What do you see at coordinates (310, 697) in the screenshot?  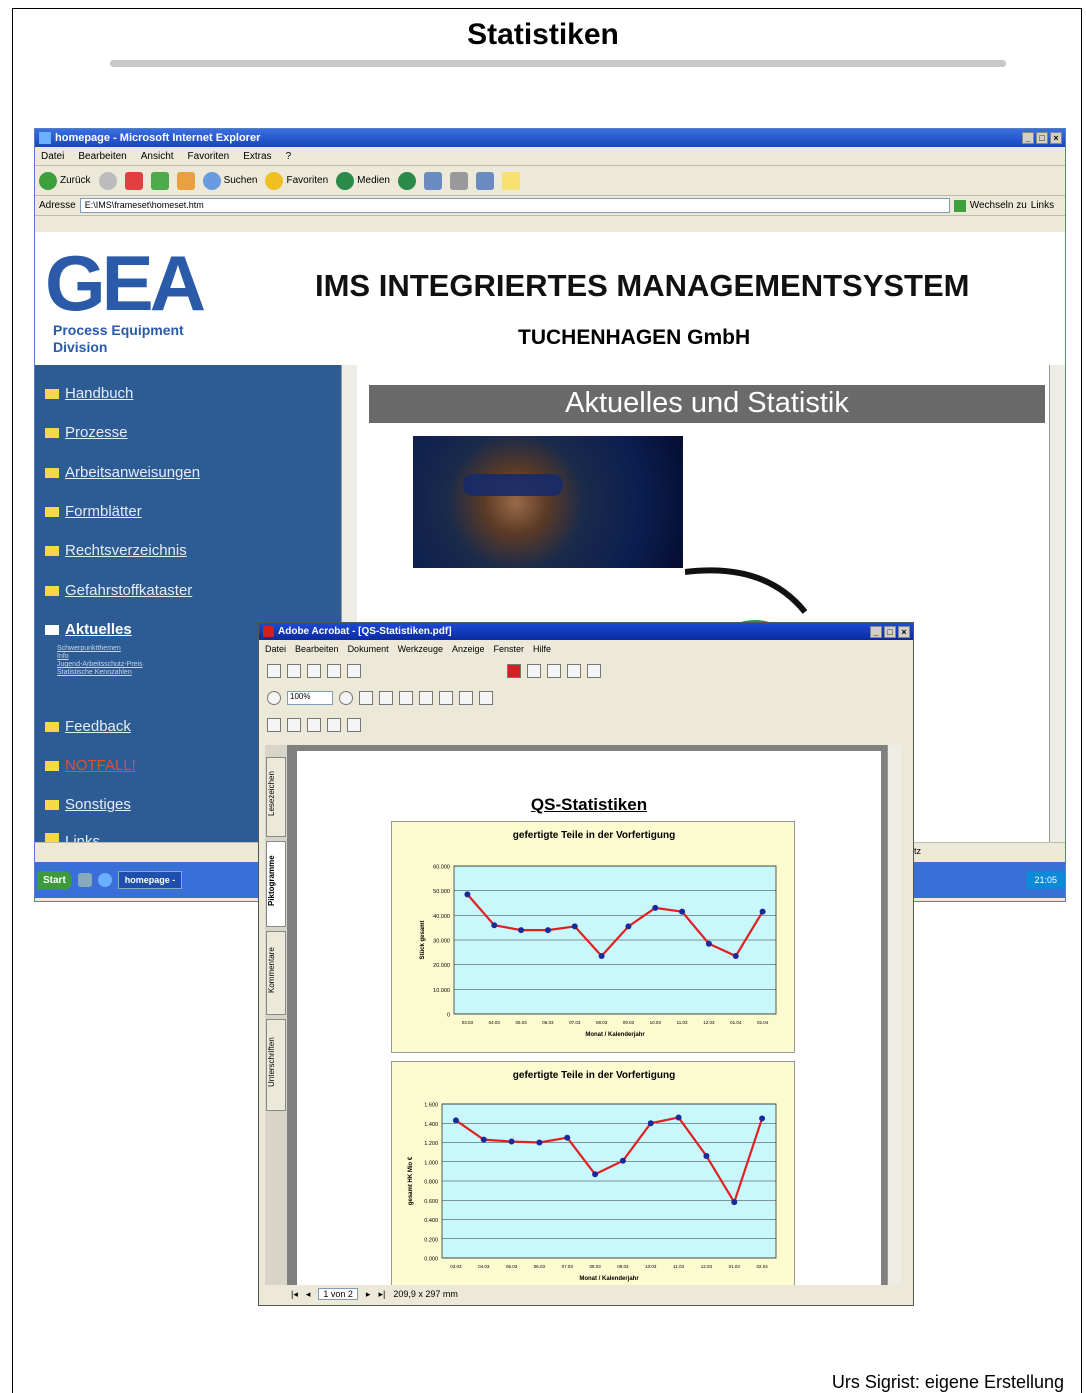 I see `zoom-input: 100%` at bounding box center [310, 697].